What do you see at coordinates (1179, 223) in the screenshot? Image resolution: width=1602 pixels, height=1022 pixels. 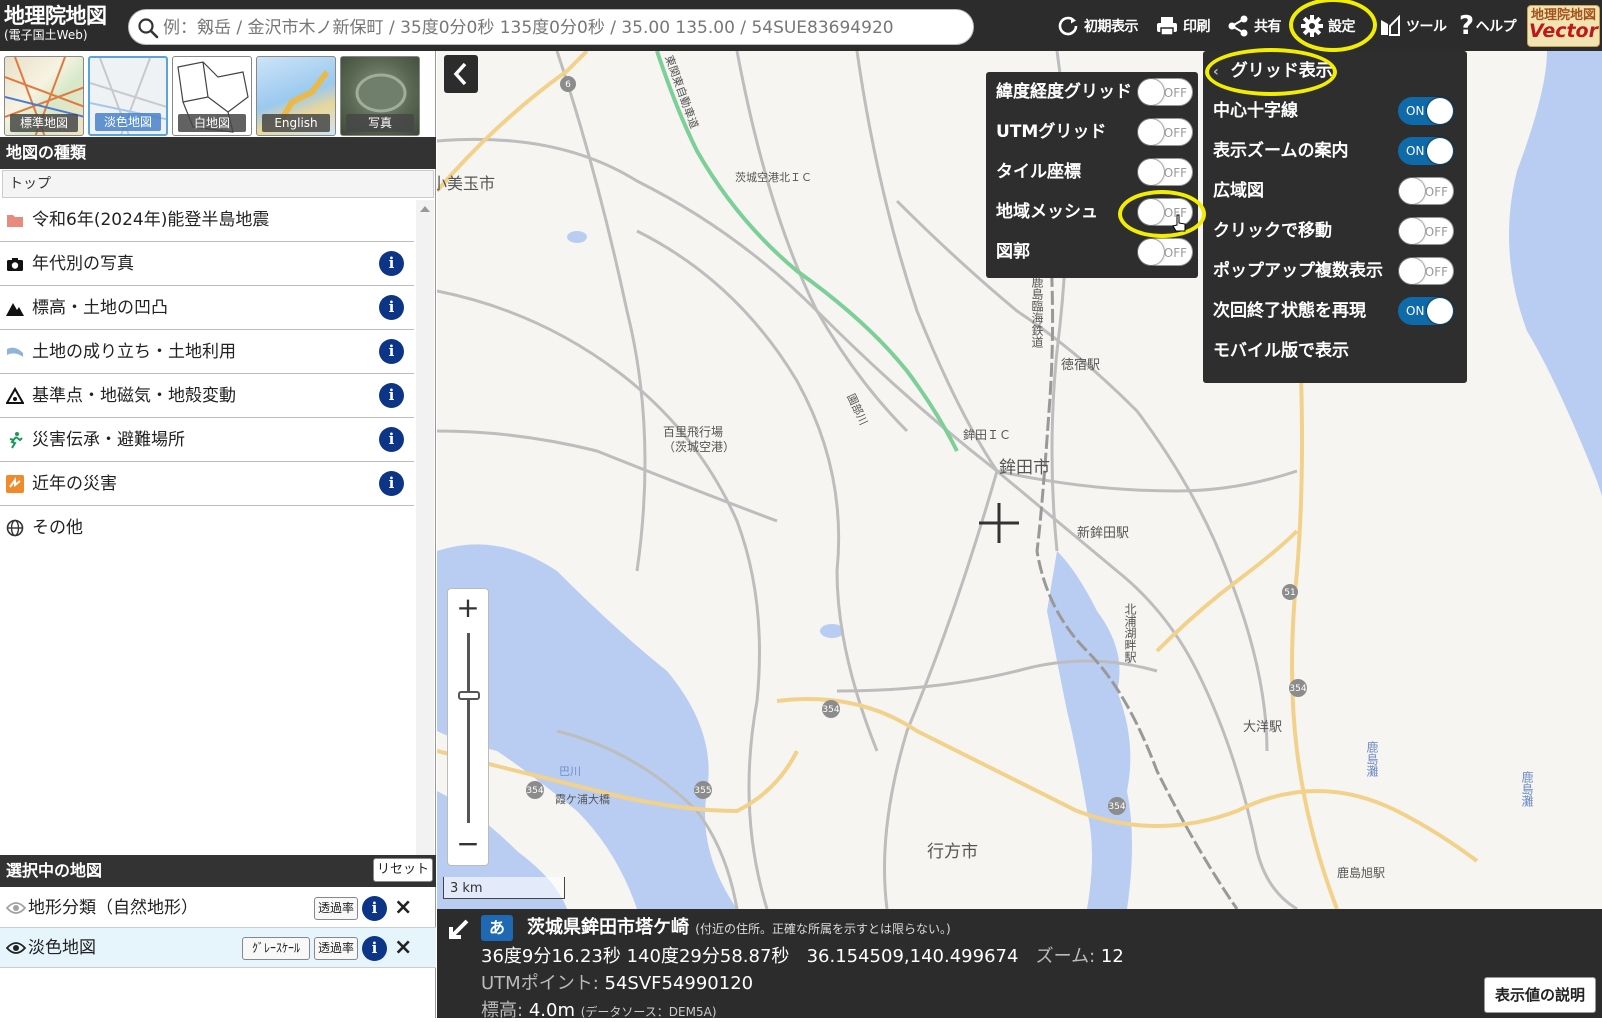 I see `pointer-hand-icon` at bounding box center [1179, 223].